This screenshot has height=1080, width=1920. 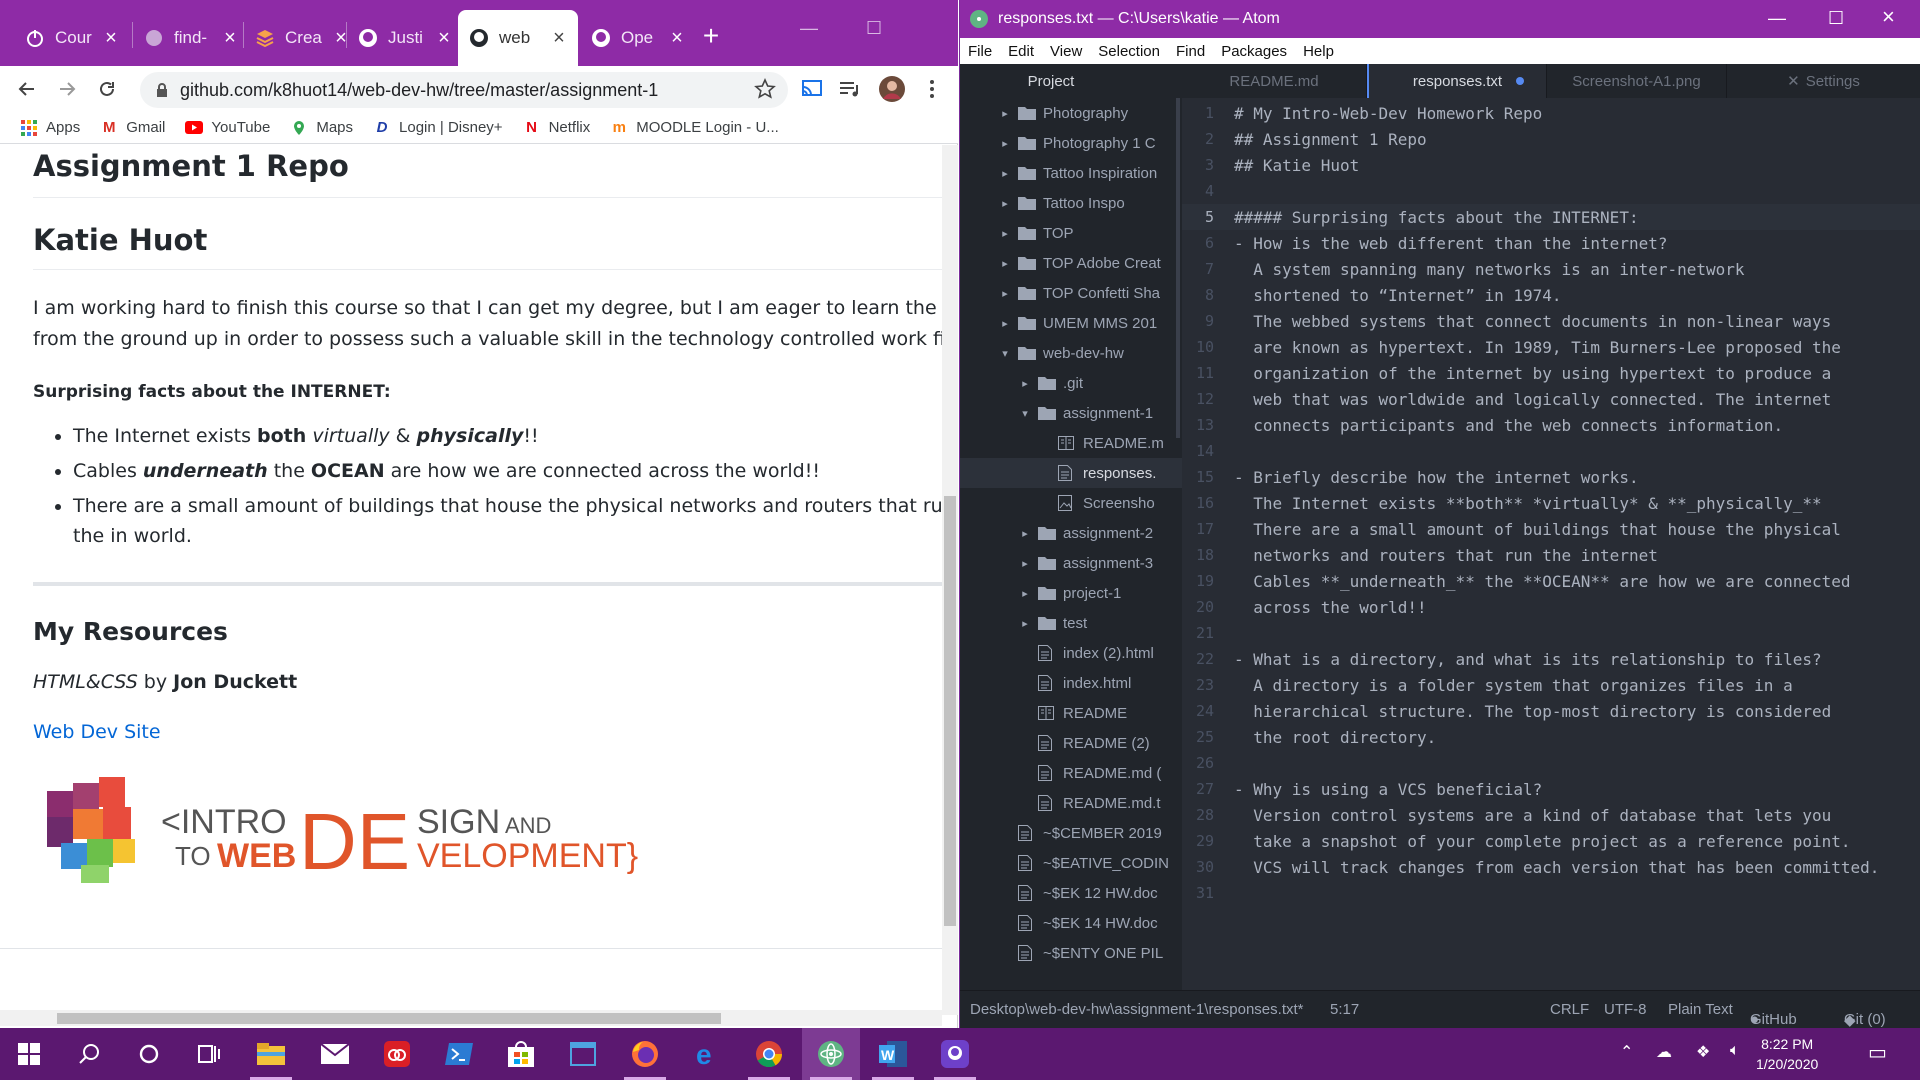 What do you see at coordinates (1071, 81) in the screenshot?
I see `project-tab: Project` at bounding box center [1071, 81].